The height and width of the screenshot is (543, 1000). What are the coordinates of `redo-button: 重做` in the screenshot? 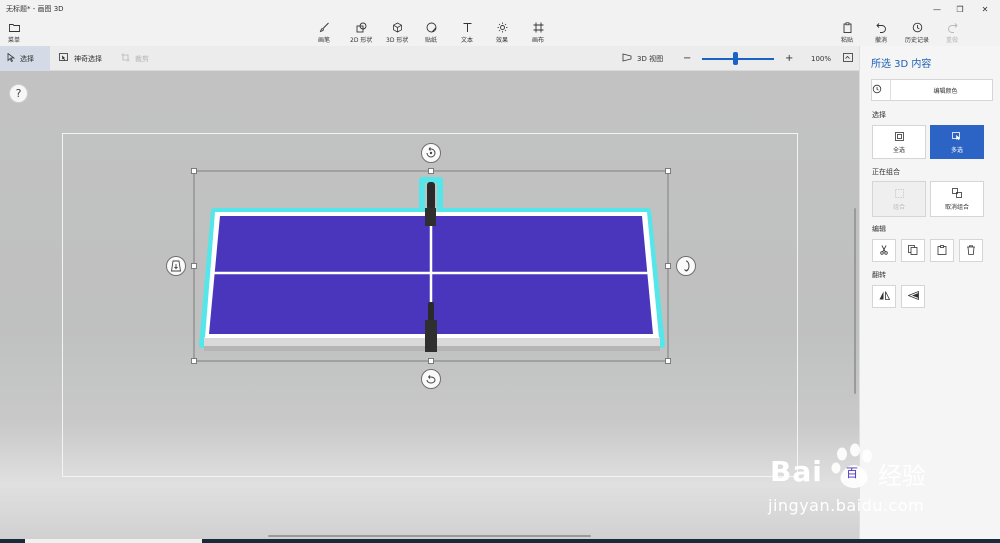 It's located at (952, 33).